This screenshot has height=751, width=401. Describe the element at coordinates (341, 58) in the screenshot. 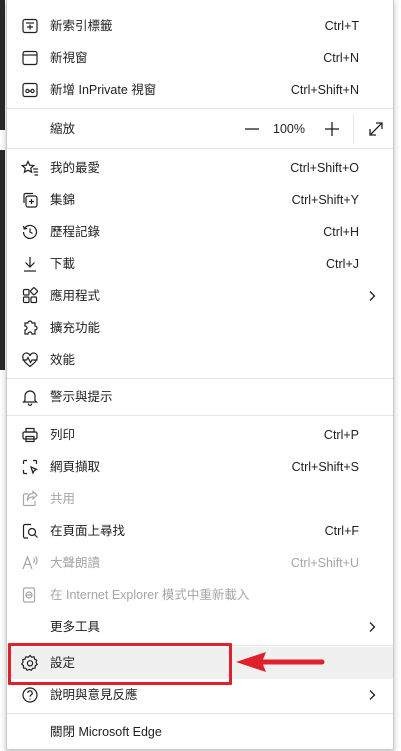

I see `menu-item-shortcut: Ctrl+N` at that location.